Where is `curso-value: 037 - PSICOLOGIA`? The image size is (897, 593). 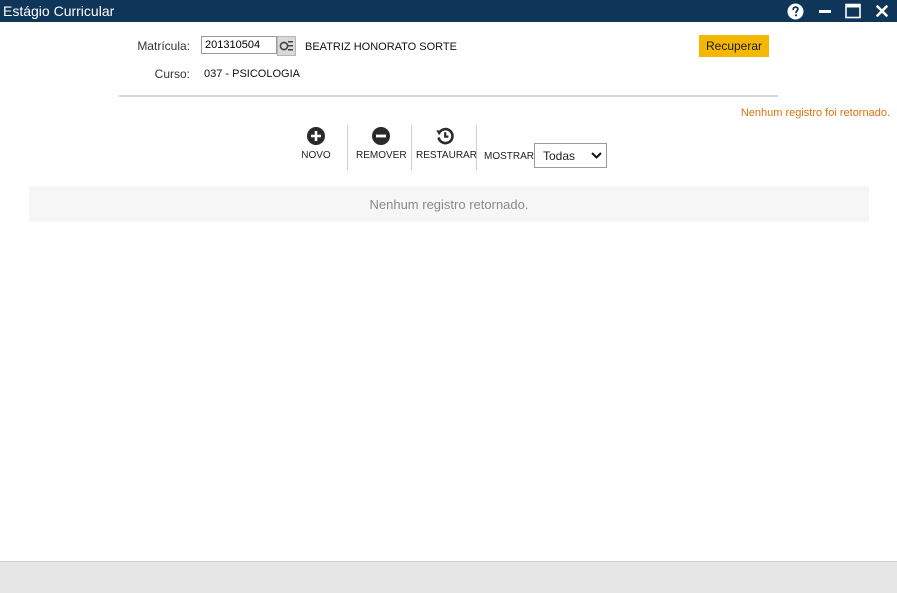 curso-value: 037 - PSICOLOGIA is located at coordinates (252, 74).